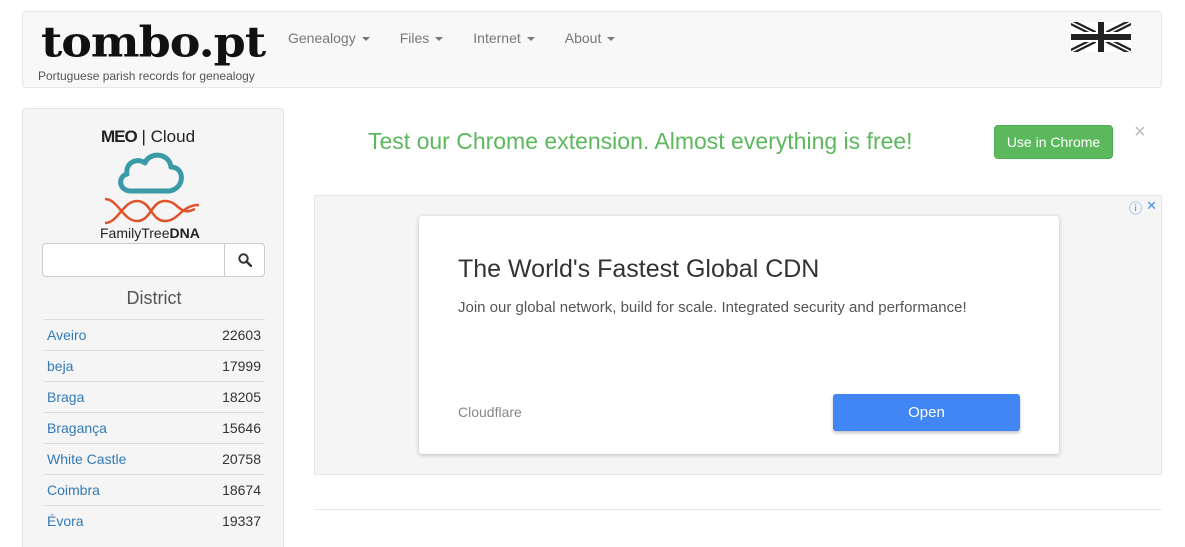 The image size is (1185, 547). Describe the element at coordinates (148, 137) in the screenshot. I see `meo-cloud-logo: MEO | Cloud` at that location.